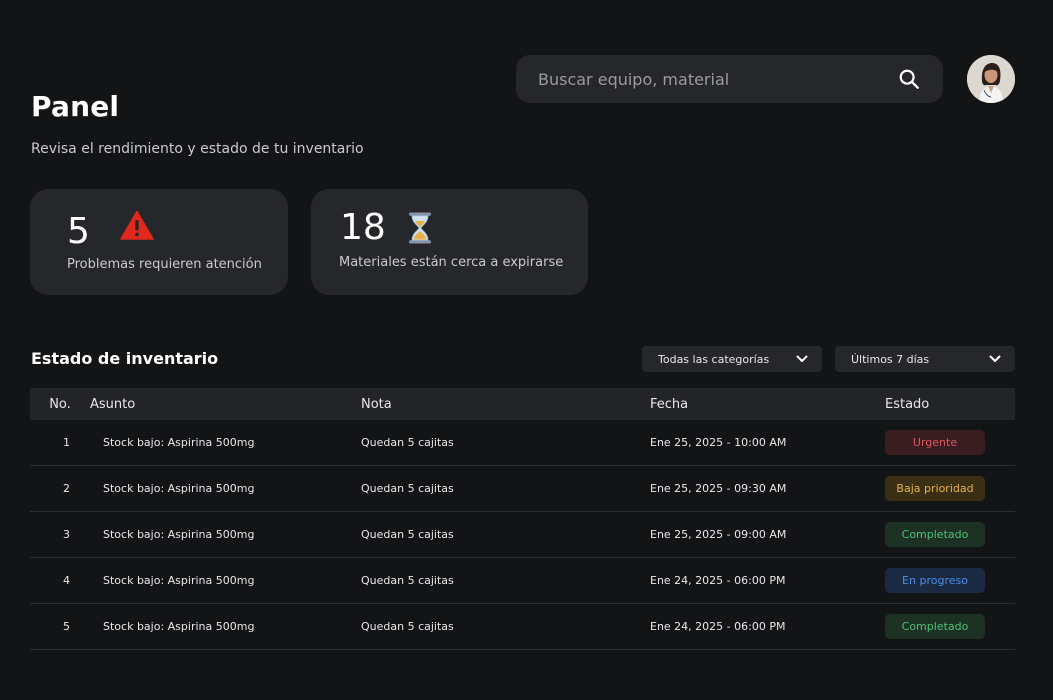 Image resolution: width=1053 pixels, height=700 pixels. Describe the element at coordinates (718, 488) in the screenshot. I see `cell-fecha: Ene 25, 2025 - 09:30 AM` at that location.